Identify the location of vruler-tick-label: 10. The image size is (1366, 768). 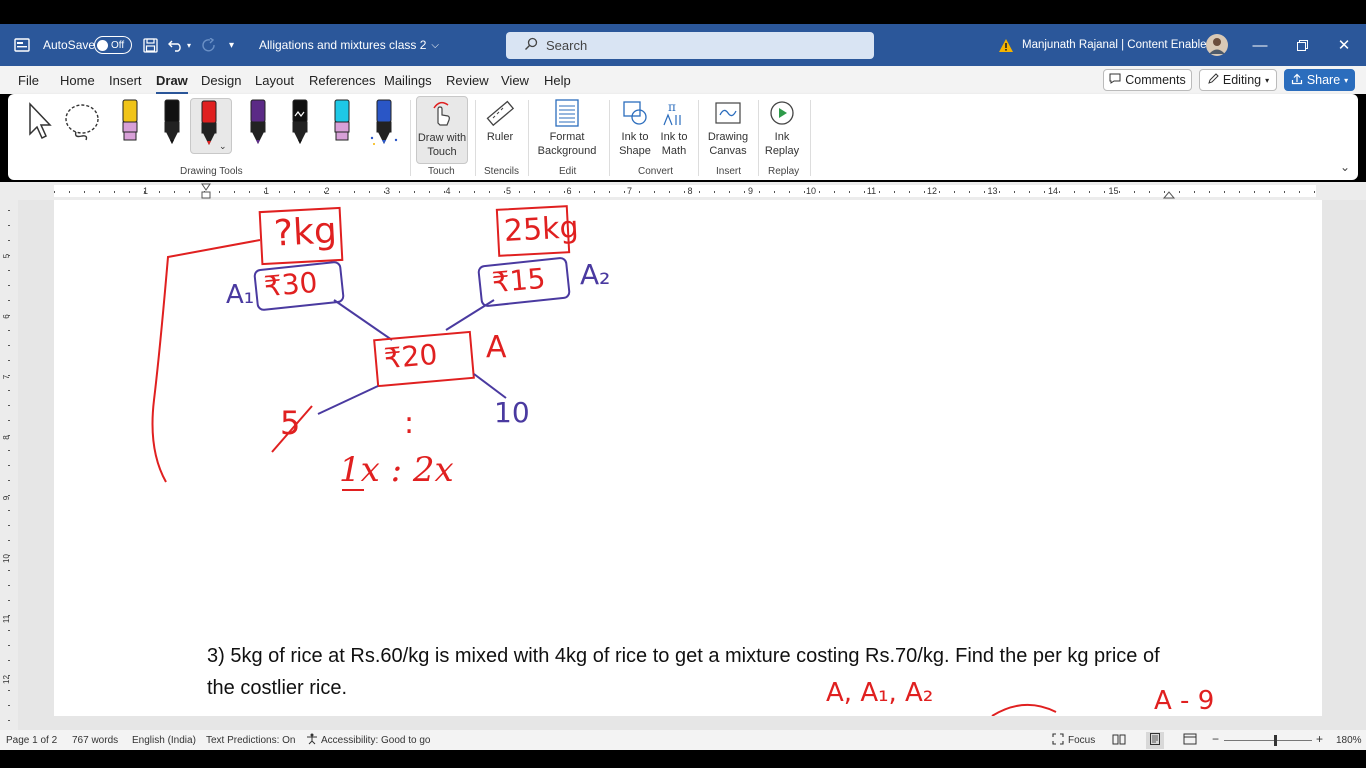
(6, 558).